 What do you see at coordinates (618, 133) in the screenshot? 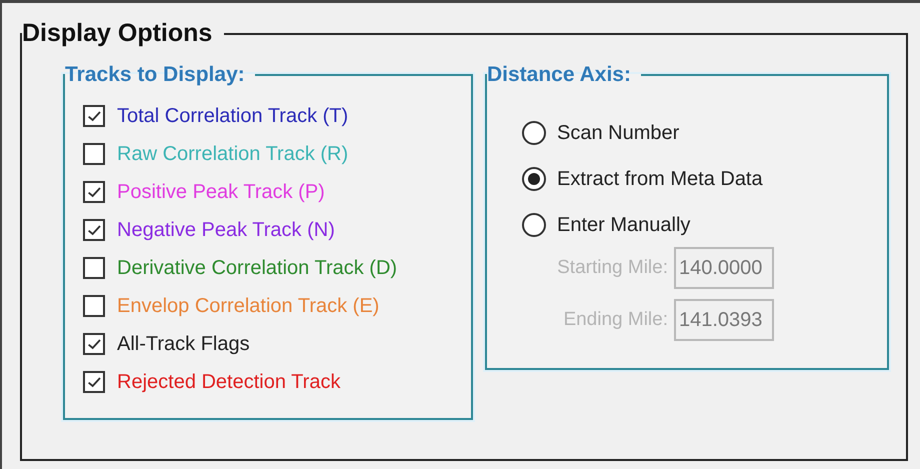
I see `radio-label: Scan Number` at bounding box center [618, 133].